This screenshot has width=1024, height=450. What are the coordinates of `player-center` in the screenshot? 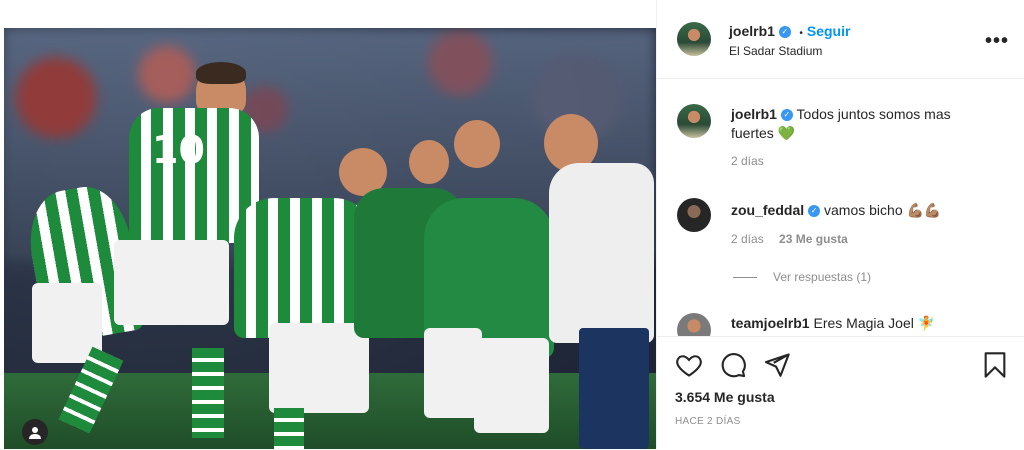 It's located at (304, 268).